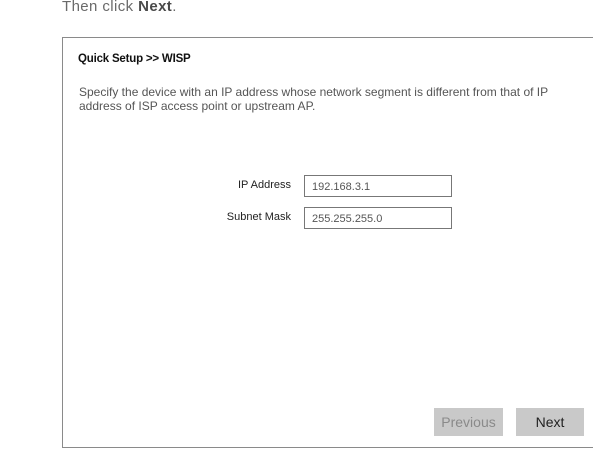  I want to click on subnet-mask-input, so click(378, 218).